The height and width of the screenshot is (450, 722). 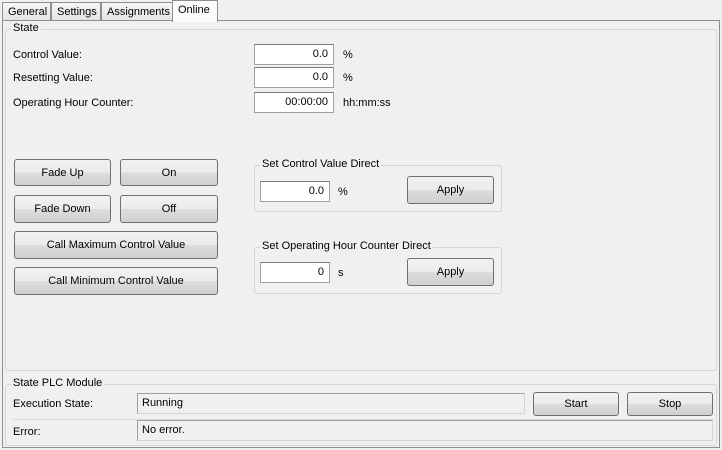 I want to click on fade-up-button: Fade Up, so click(x=62, y=172).